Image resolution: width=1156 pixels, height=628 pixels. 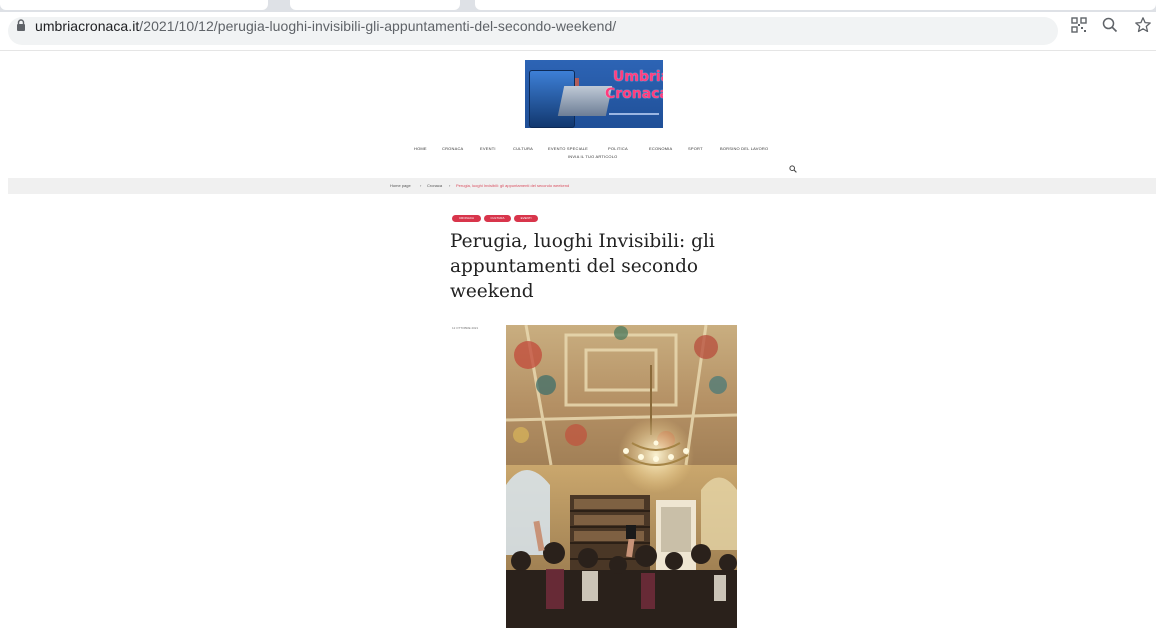 What do you see at coordinates (744, 148) in the screenshot?
I see `nav-item-borsino-del-lavoro: BORSINO DEL LAVORO` at bounding box center [744, 148].